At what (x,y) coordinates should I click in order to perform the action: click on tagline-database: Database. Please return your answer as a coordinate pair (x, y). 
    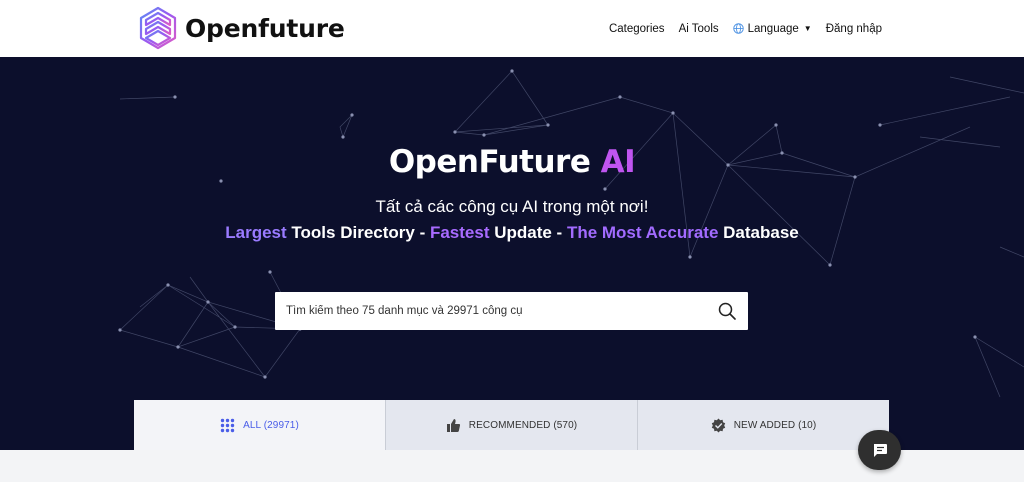
    Looking at the image, I should click on (758, 232).